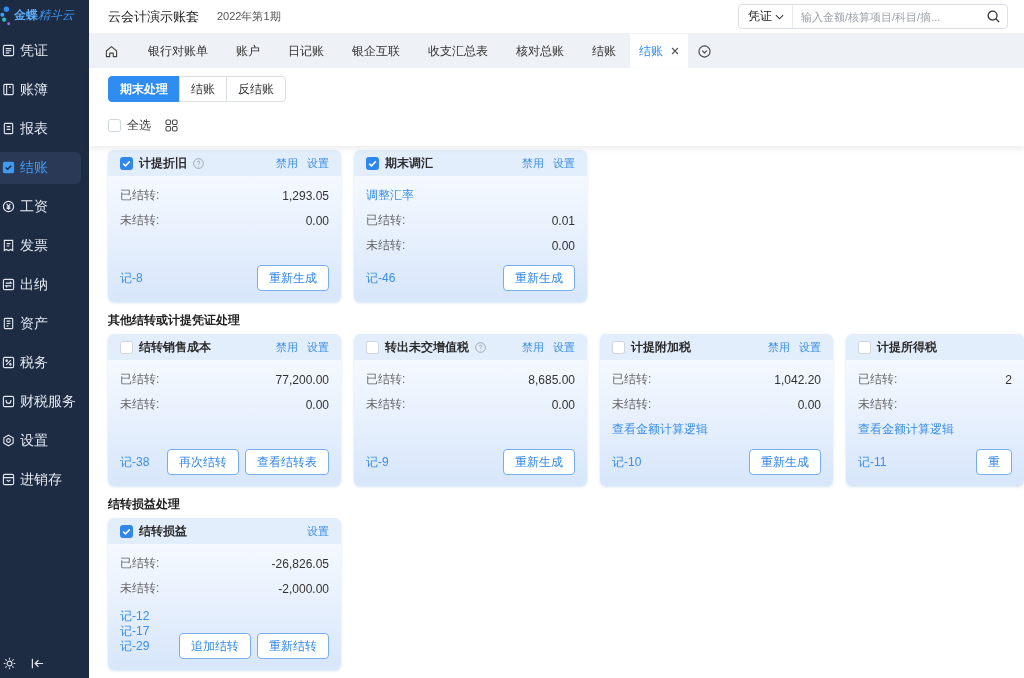  What do you see at coordinates (135, 462) in the screenshot?
I see `voucher-link: 记-38` at bounding box center [135, 462].